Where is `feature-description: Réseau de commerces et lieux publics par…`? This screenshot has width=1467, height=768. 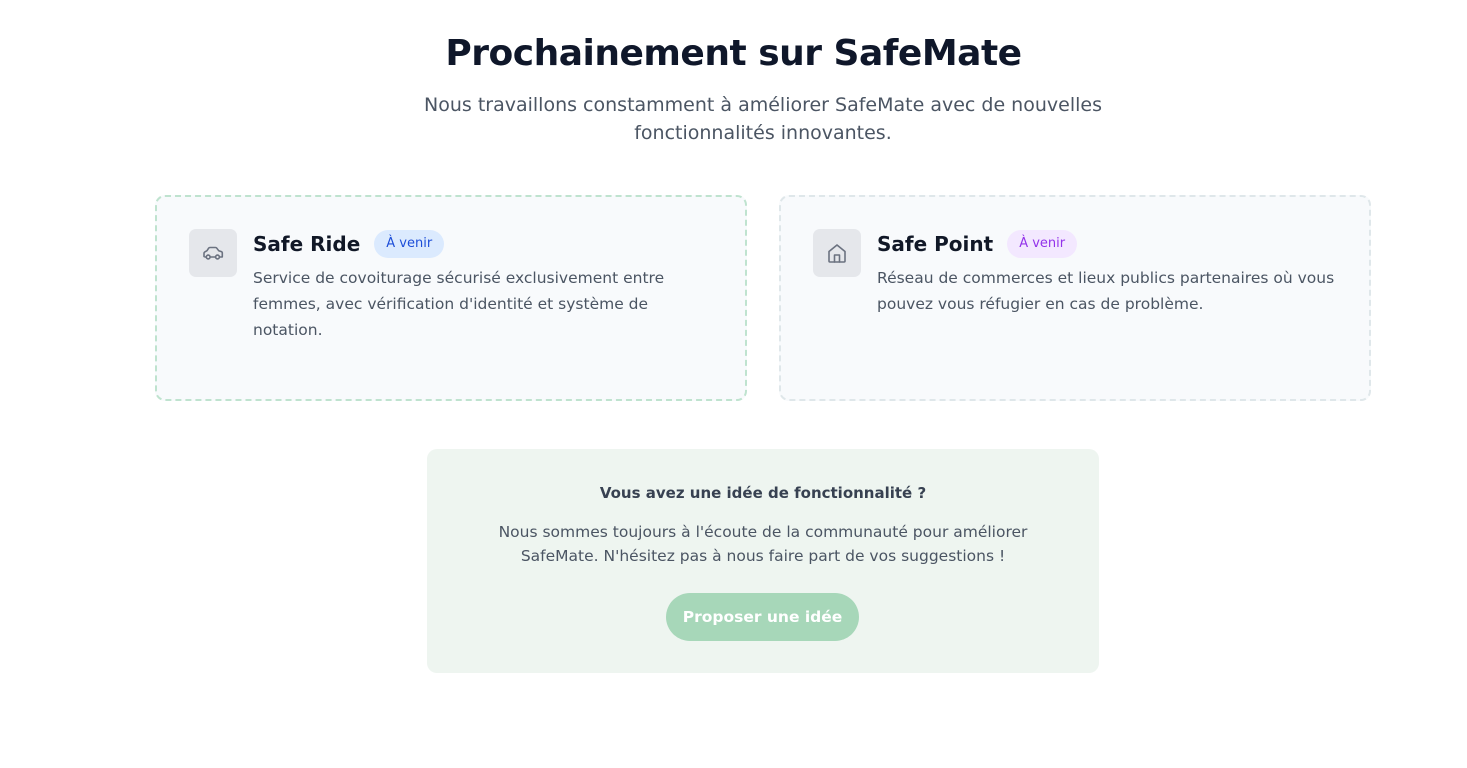
feature-description: Réseau de commerces et lieux publics par… is located at coordinates (1106, 291).